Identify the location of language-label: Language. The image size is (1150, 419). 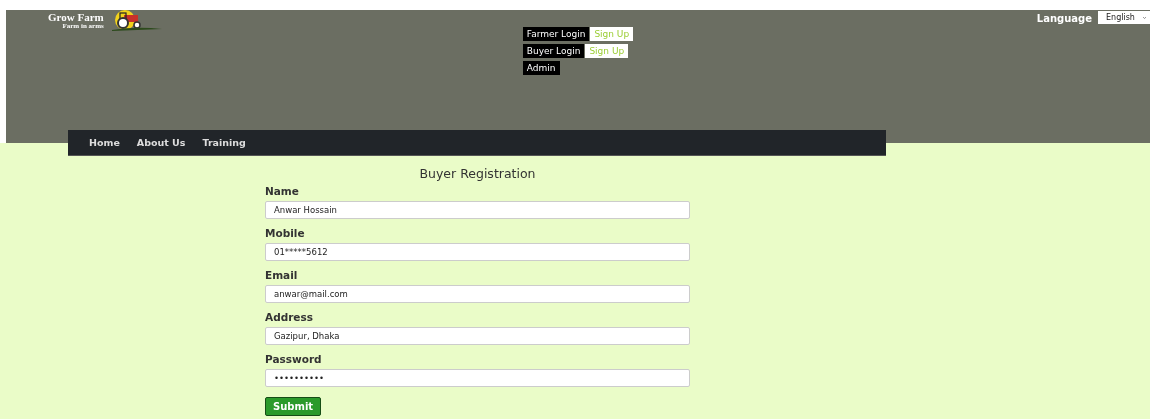
(1064, 18).